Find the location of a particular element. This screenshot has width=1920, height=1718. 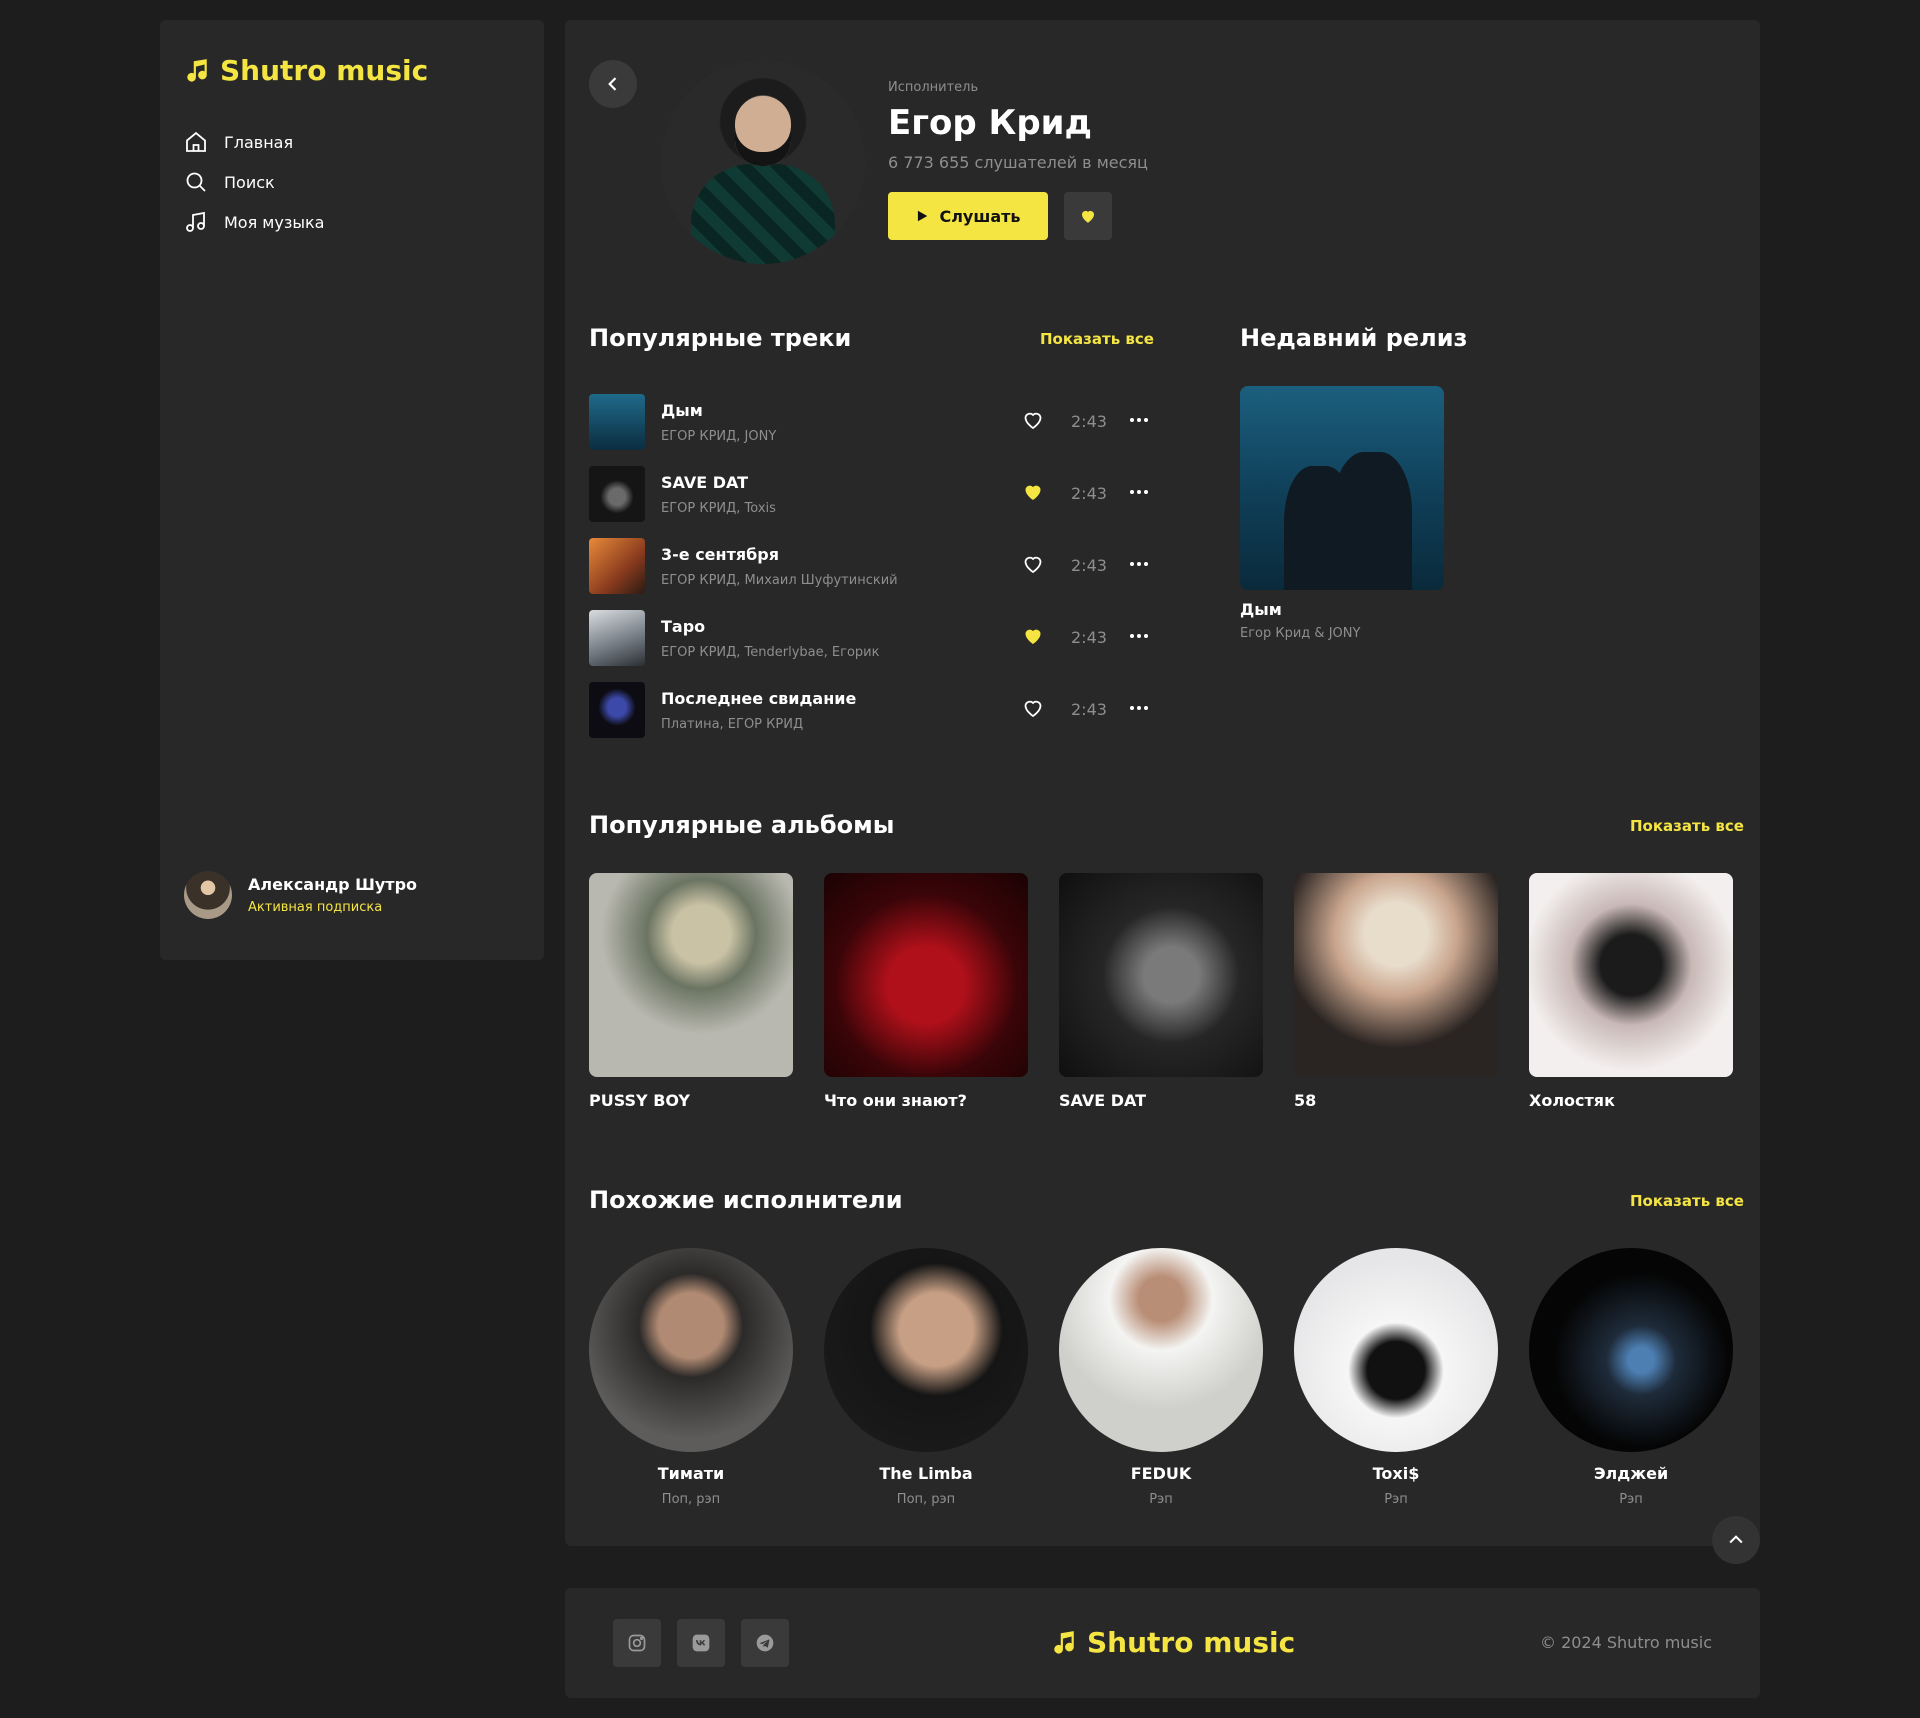

copyright: © 2024 Shutro music is located at coordinates (1625, 1642).